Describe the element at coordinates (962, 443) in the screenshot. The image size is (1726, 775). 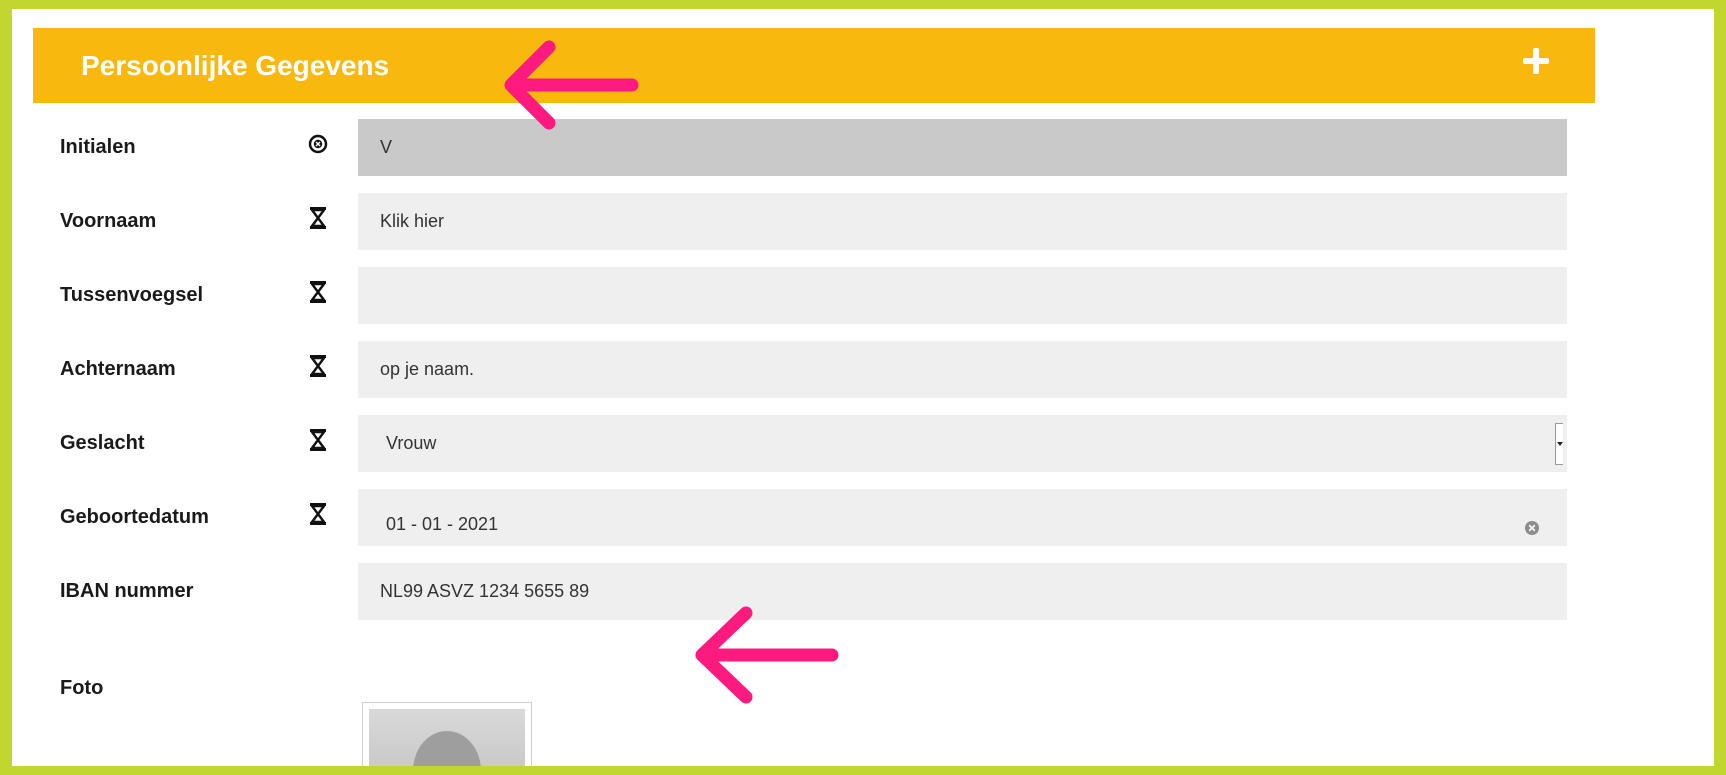
I see `geslacht-select: Vrouw` at that location.